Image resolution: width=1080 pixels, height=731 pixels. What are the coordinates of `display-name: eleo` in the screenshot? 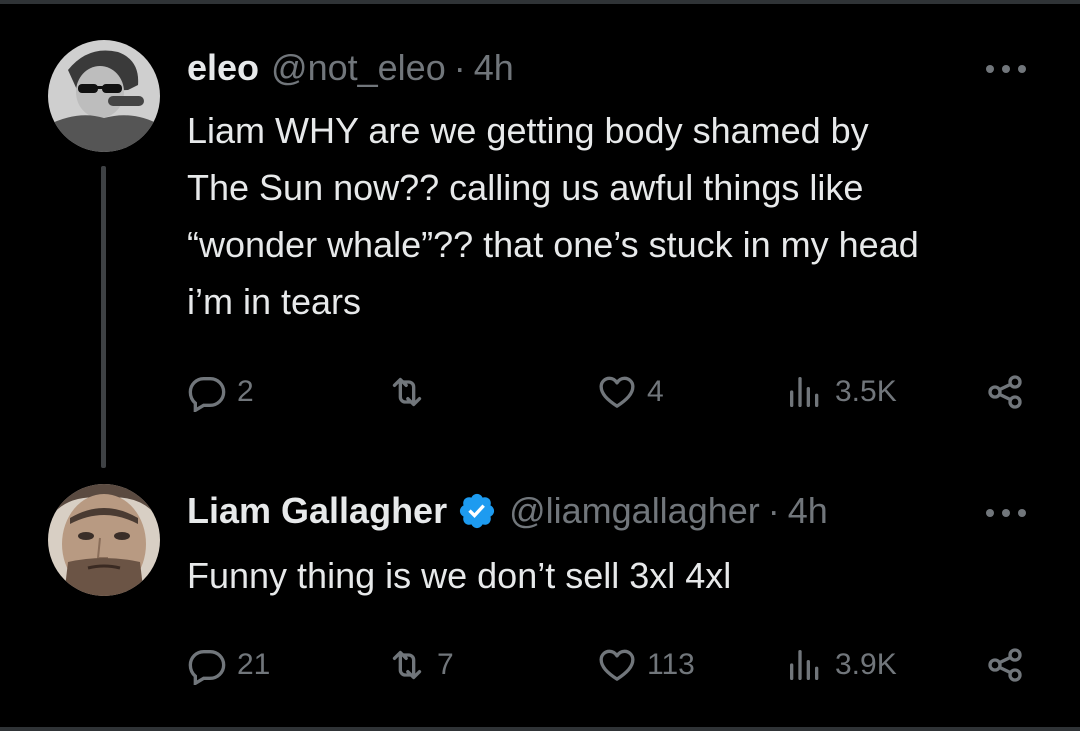 It's located at (223, 68).